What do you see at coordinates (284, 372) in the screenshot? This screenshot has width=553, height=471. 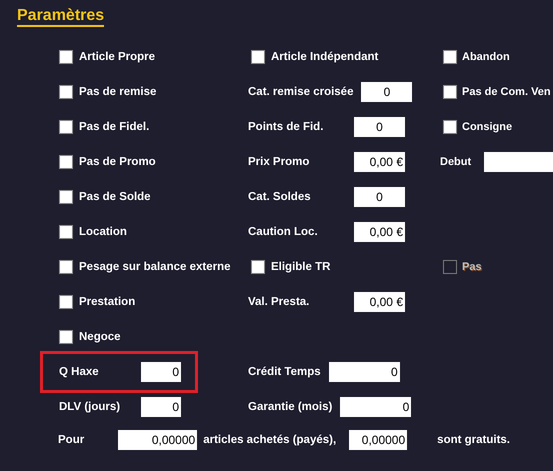 I see `field-label: Crédit Temps` at bounding box center [284, 372].